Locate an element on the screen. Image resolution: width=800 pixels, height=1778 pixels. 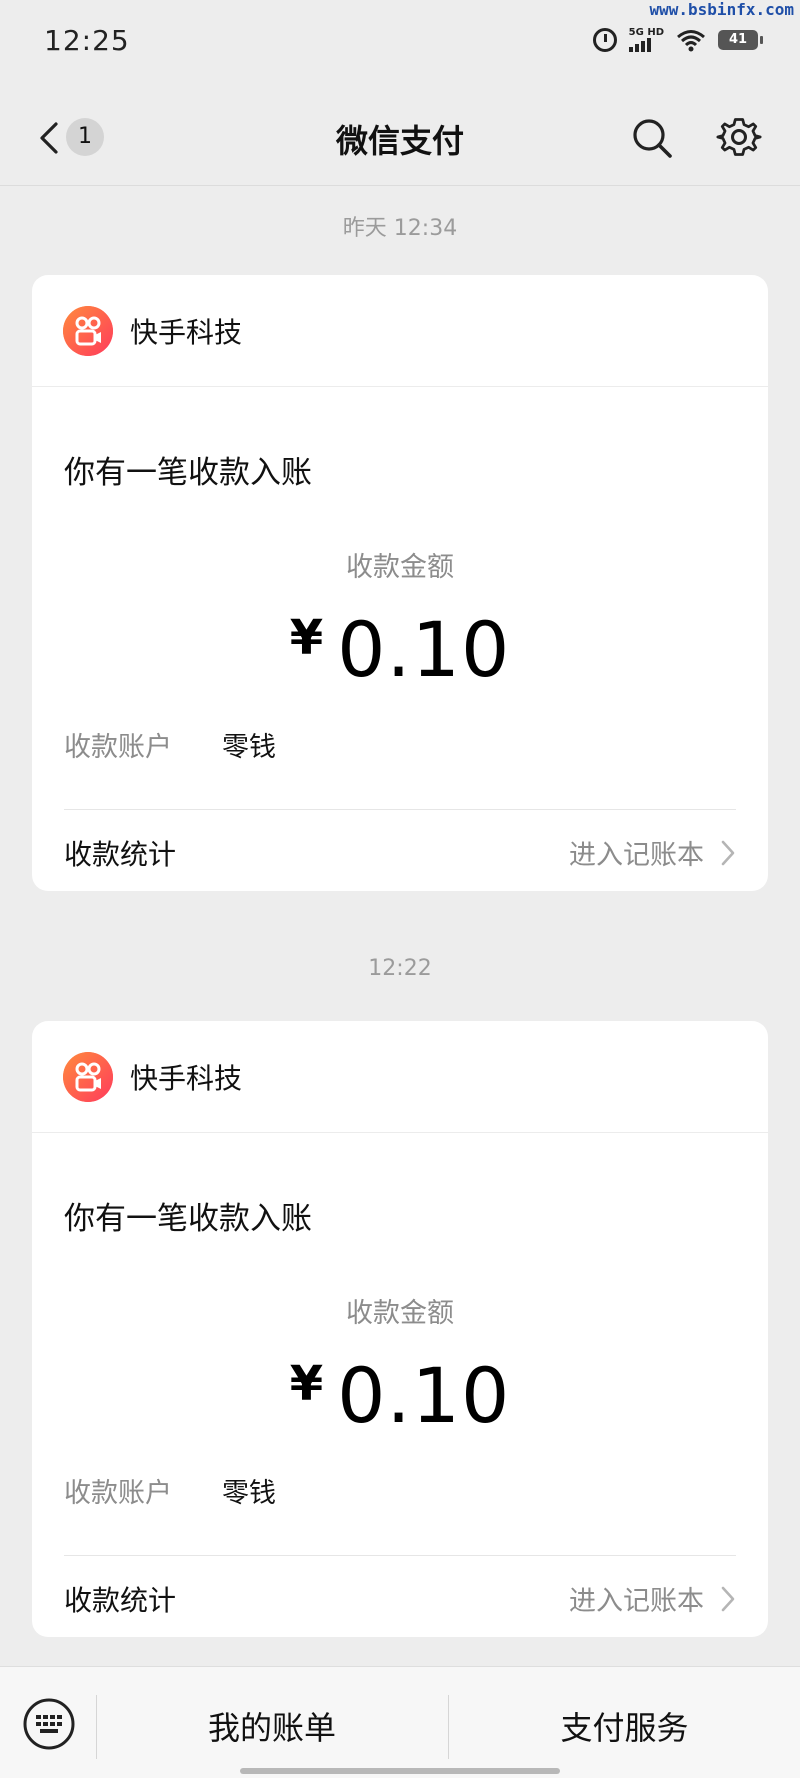
battery-level: 41 is located at coordinates (738, 39).